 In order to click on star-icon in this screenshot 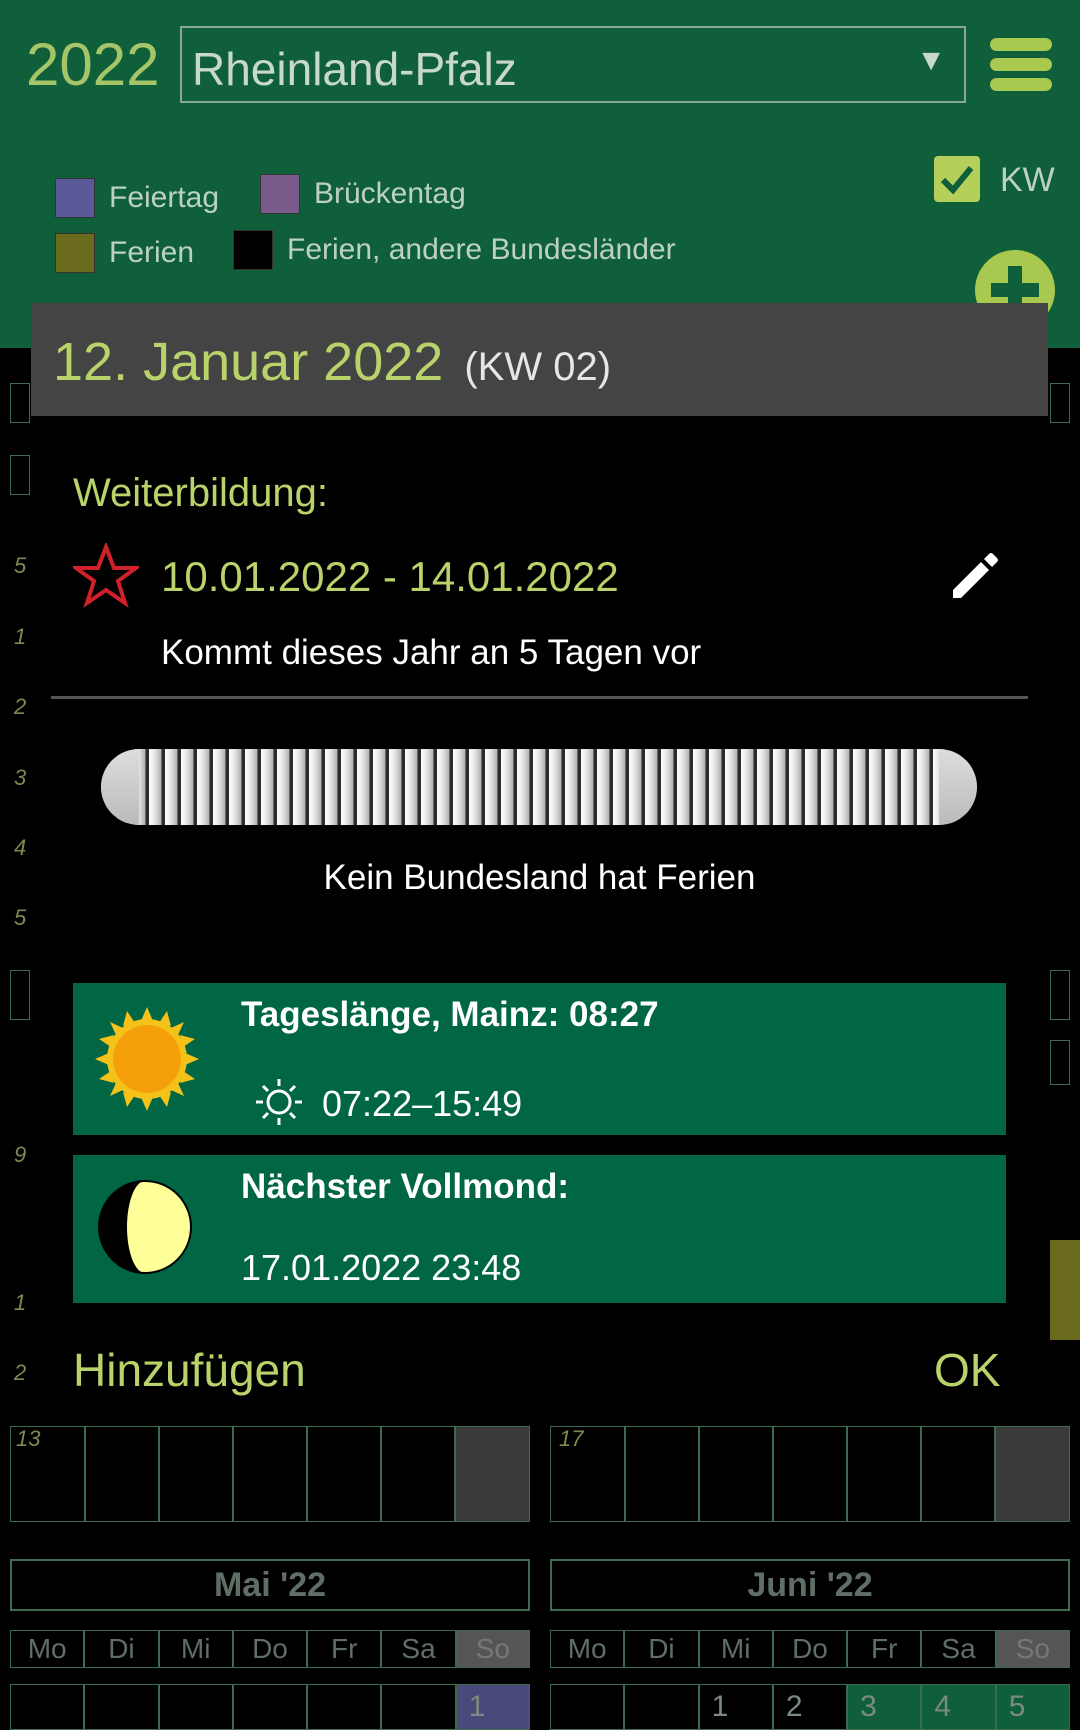, I will do `click(106, 575)`.